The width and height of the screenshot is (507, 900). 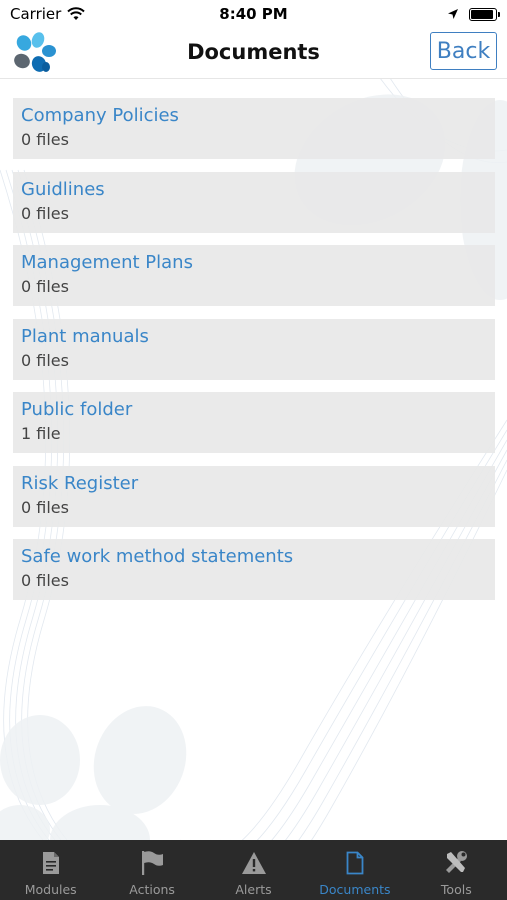 What do you see at coordinates (355, 889) in the screenshot?
I see `tab-label: Documents` at bounding box center [355, 889].